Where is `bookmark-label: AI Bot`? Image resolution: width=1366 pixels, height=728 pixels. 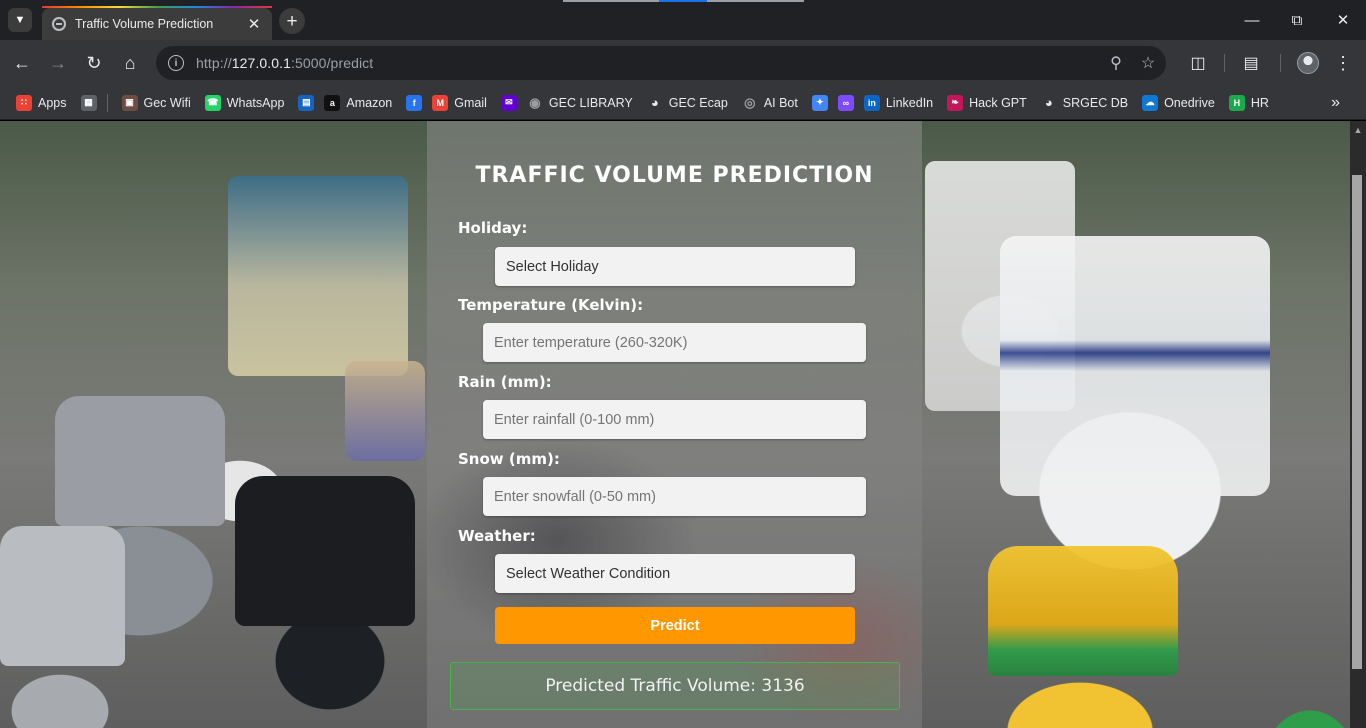
bookmark-label: AI Bot is located at coordinates (780, 102).